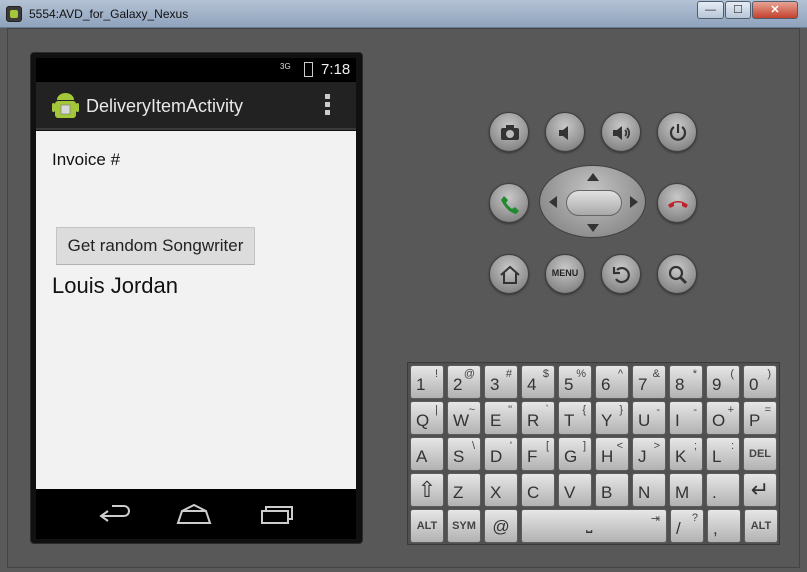 The image size is (807, 572). What do you see at coordinates (501, 526) in the screenshot?
I see `at-key: @` at bounding box center [501, 526].